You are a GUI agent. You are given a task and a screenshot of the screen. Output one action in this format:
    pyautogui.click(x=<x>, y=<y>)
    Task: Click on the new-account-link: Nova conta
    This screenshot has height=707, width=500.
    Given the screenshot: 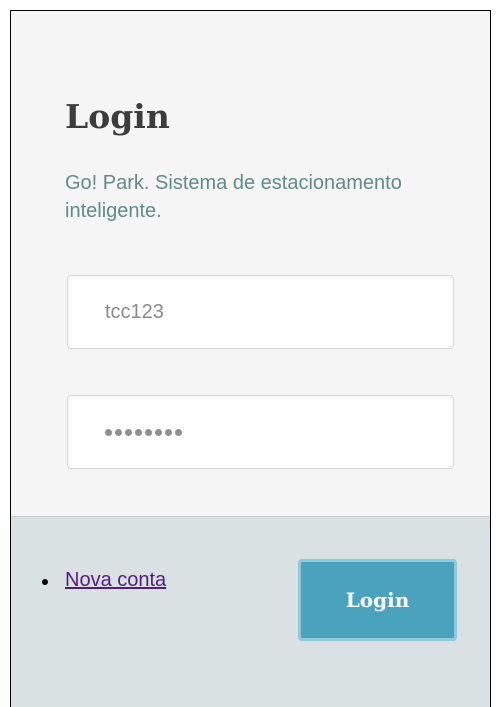 What is the action you would take?
    pyautogui.click(x=115, y=580)
    